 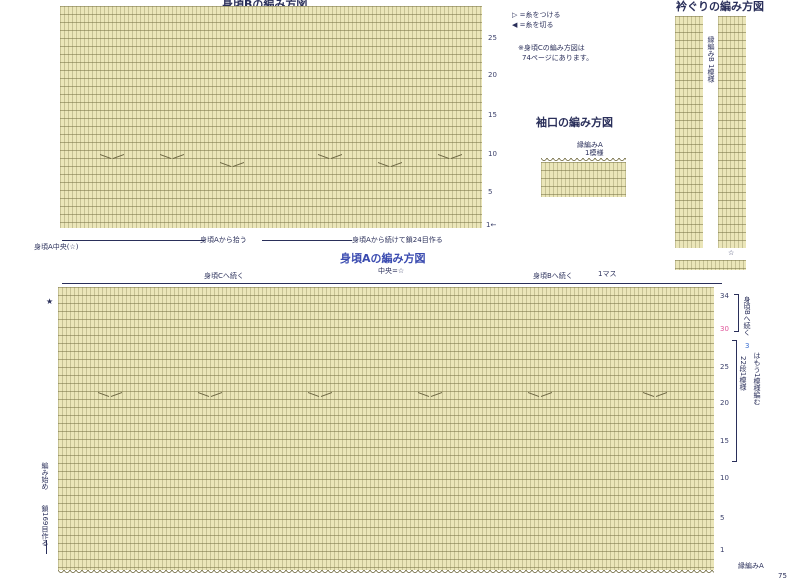 I want to click on body-a-center: 中央=☆, so click(x=391, y=271).